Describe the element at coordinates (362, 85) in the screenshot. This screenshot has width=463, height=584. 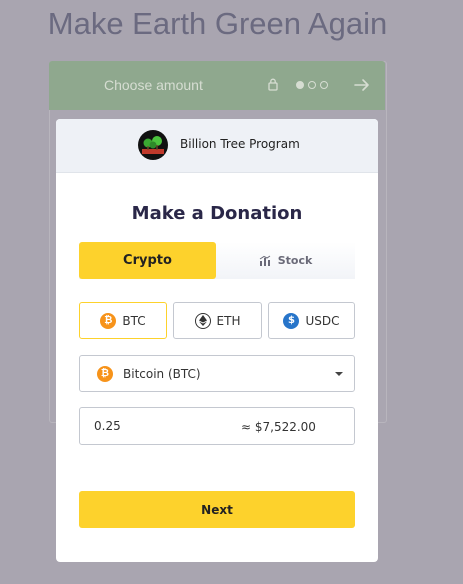
I see `arrow-right-icon` at that location.